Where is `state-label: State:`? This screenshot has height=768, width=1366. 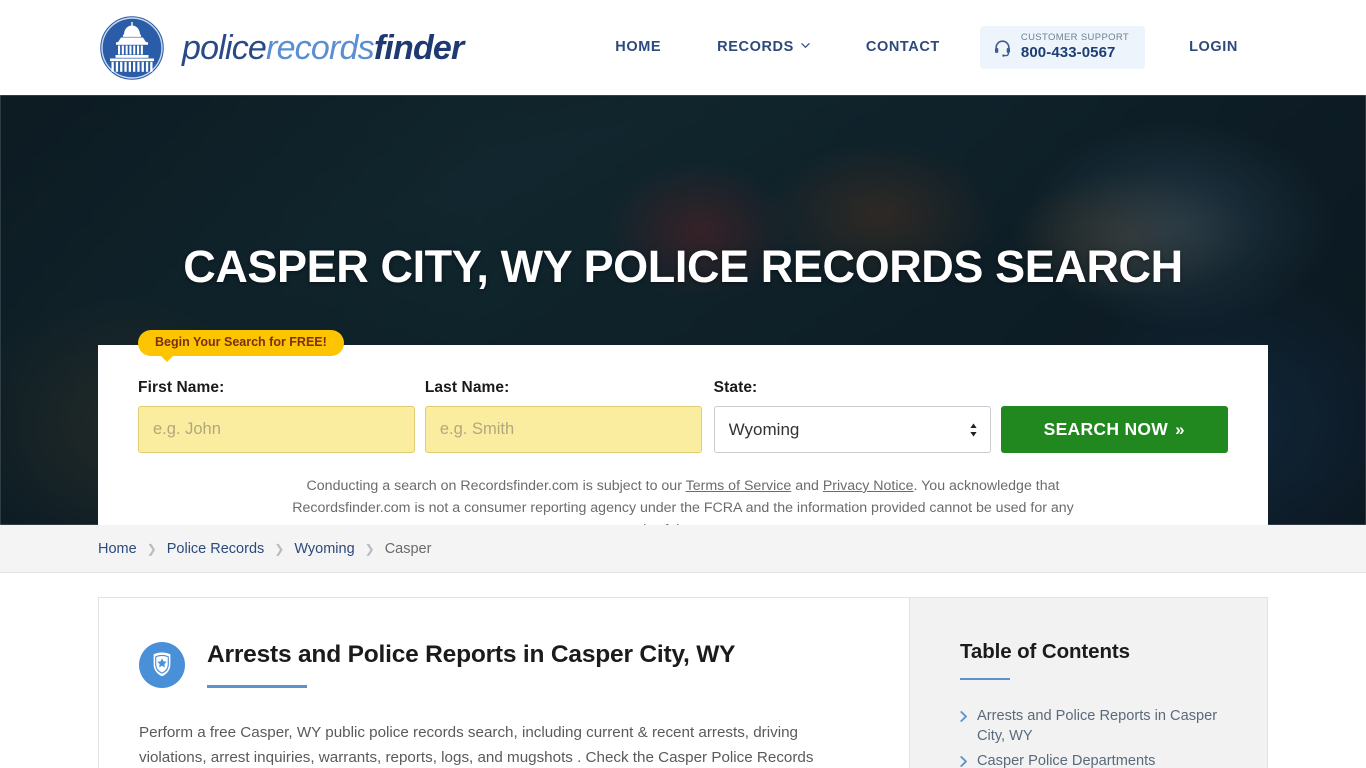
state-label: State: is located at coordinates (735, 387).